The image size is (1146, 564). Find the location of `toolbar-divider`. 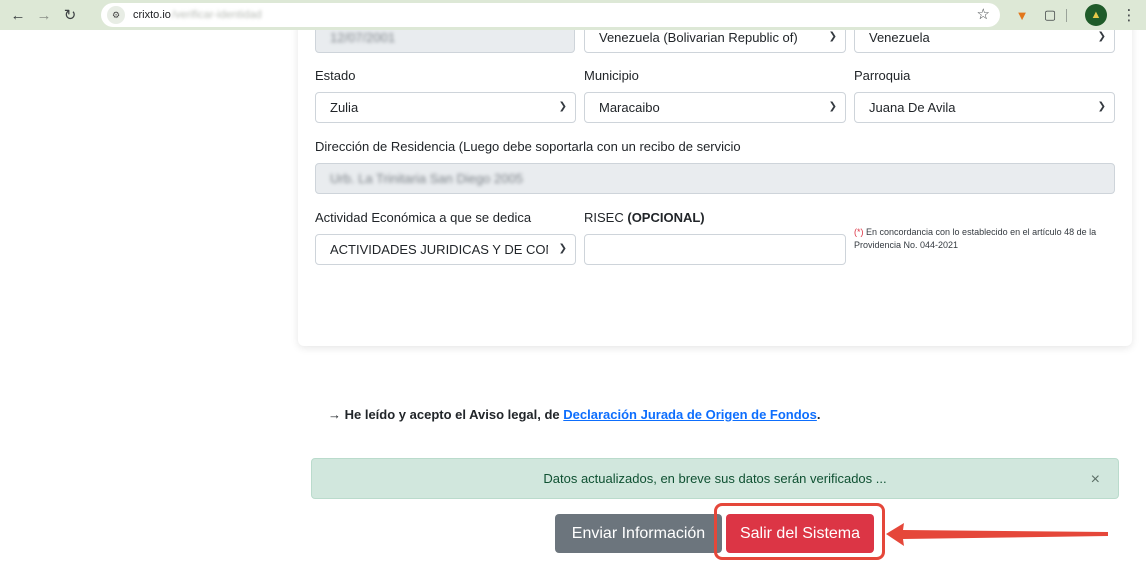

toolbar-divider is located at coordinates (1066, 15).